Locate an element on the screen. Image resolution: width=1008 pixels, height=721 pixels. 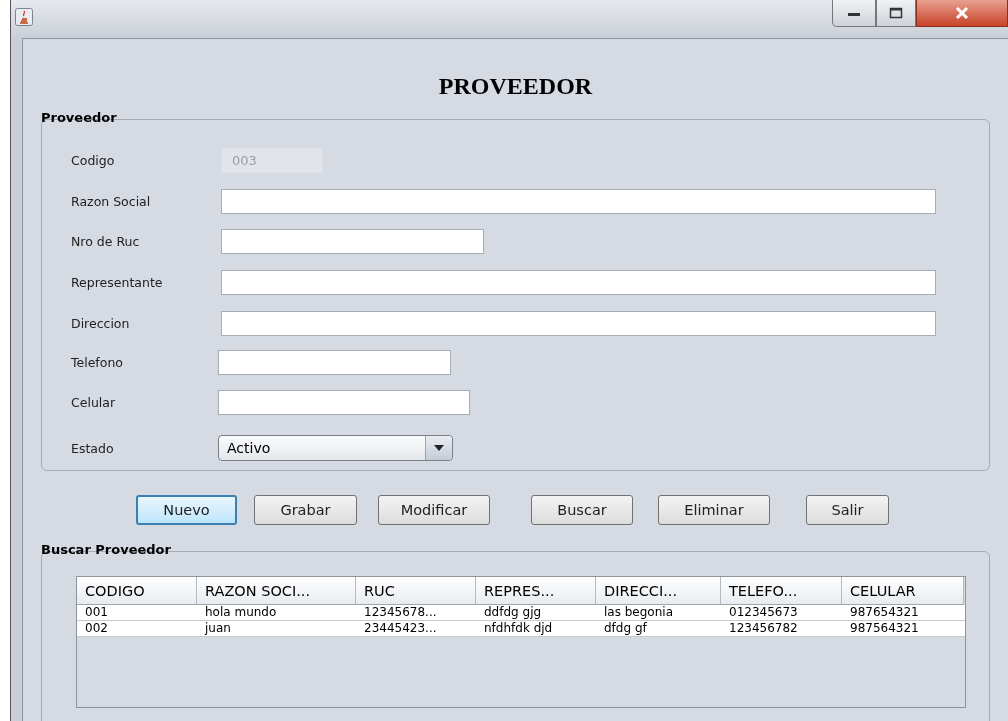
maximize-icon is located at coordinates (896, 13).